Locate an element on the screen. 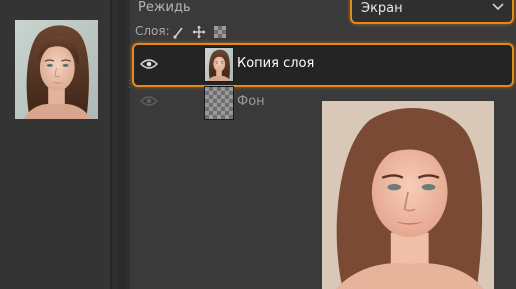  blend-mode-value: Экран is located at coordinates (382, 8).